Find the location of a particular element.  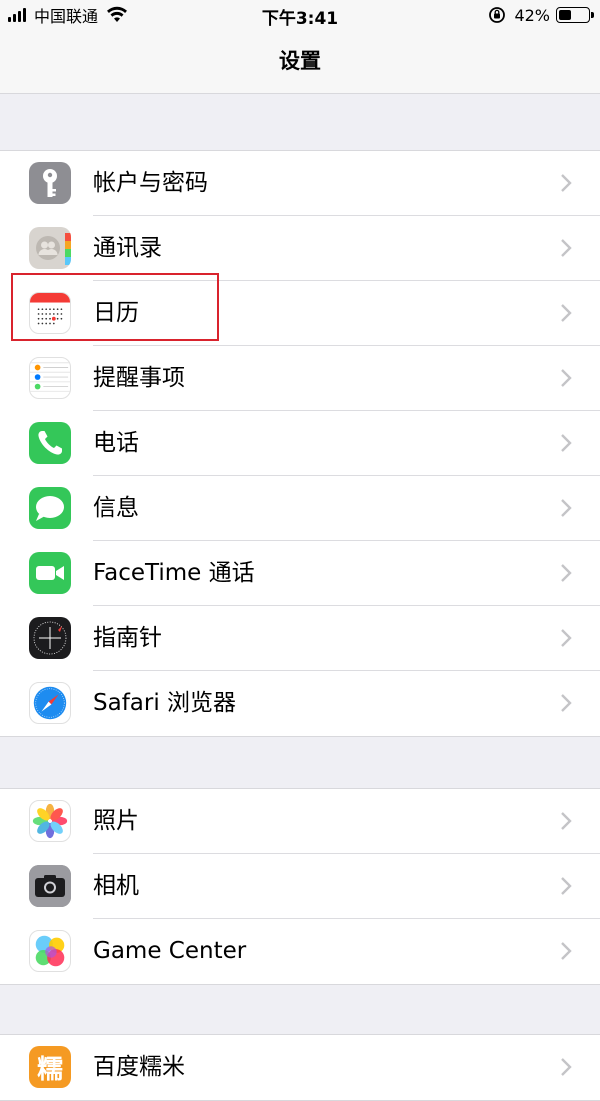

safari-icon is located at coordinates (50, 703).